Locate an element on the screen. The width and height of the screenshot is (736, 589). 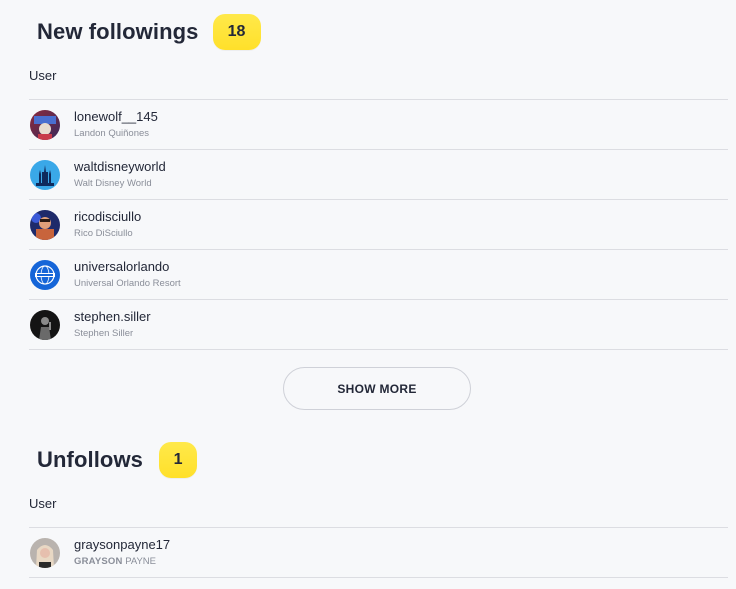
full-name: Walt Disney World is located at coordinates (113, 183).